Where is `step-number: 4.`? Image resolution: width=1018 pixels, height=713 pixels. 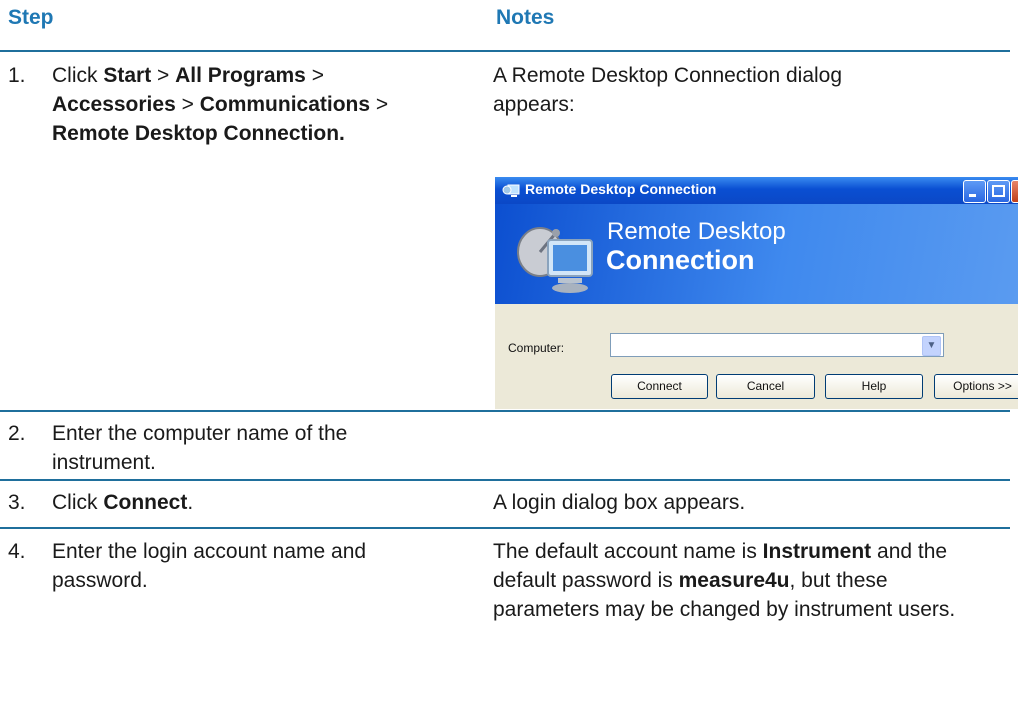
step-number: 4. is located at coordinates (17, 551).